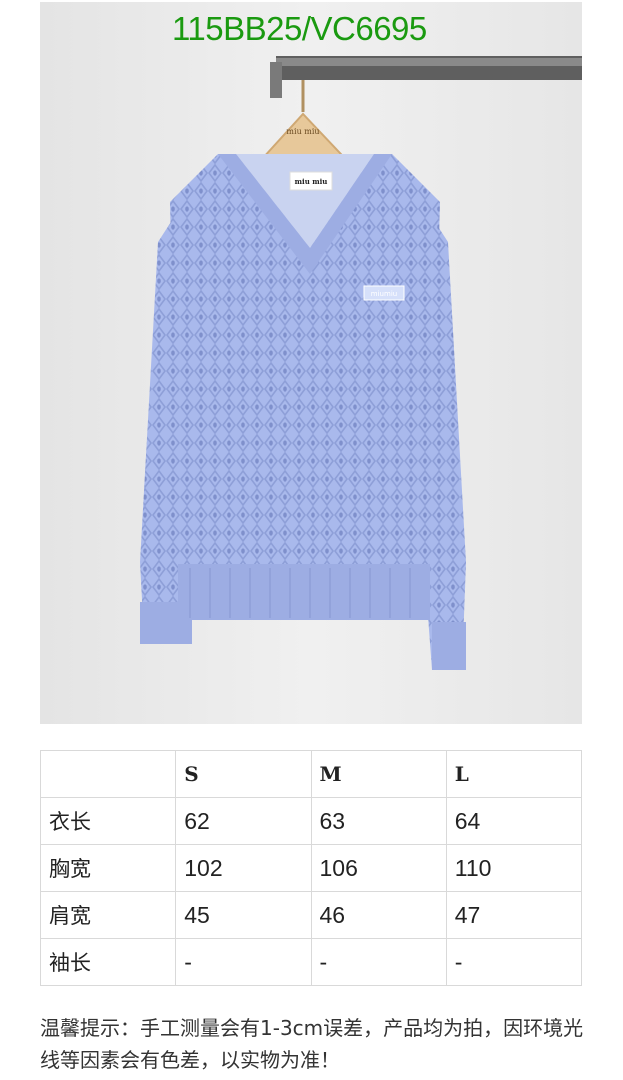 This screenshot has width=623, height=1080. I want to click on row-label: 袖长, so click(108, 962).